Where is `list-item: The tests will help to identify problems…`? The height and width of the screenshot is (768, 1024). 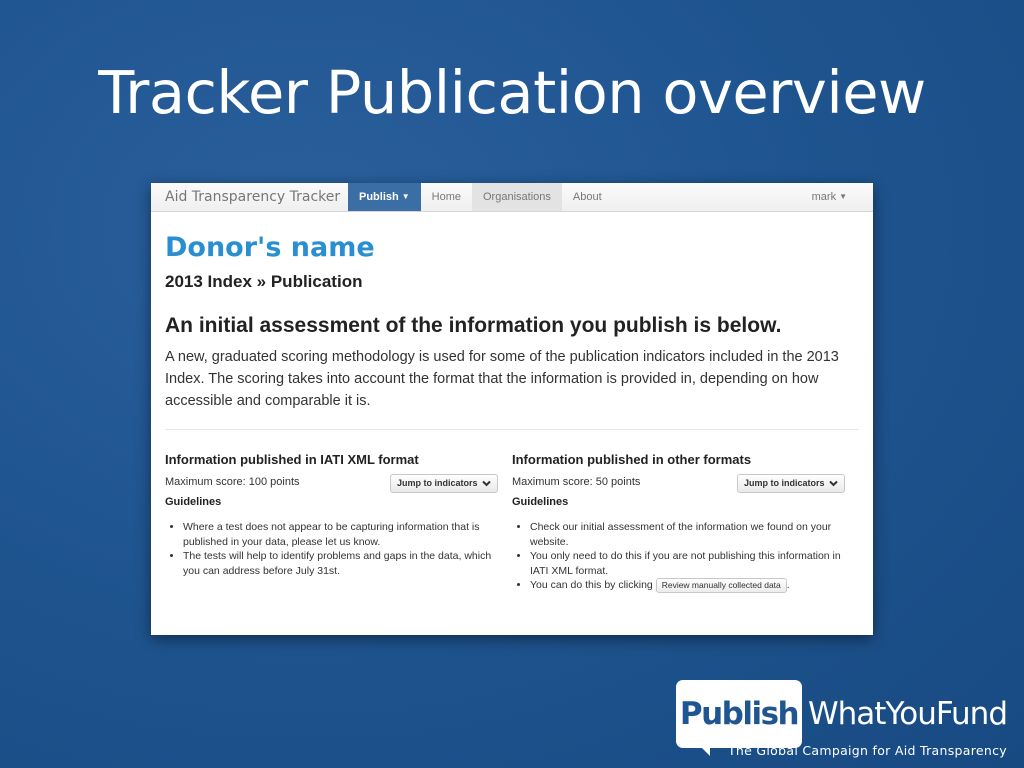 list-item: The tests will help to identify problems… is located at coordinates (344, 563).